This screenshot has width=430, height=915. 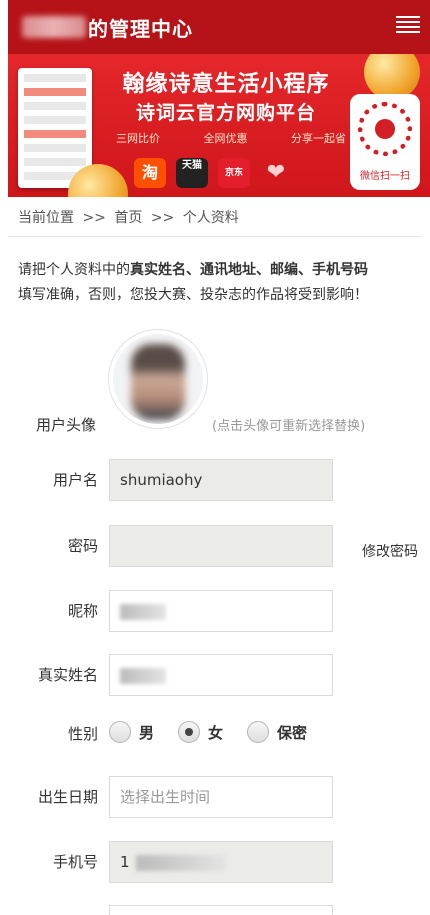 I want to click on gender-radio-group: 男 女 保密, so click(x=208, y=732).